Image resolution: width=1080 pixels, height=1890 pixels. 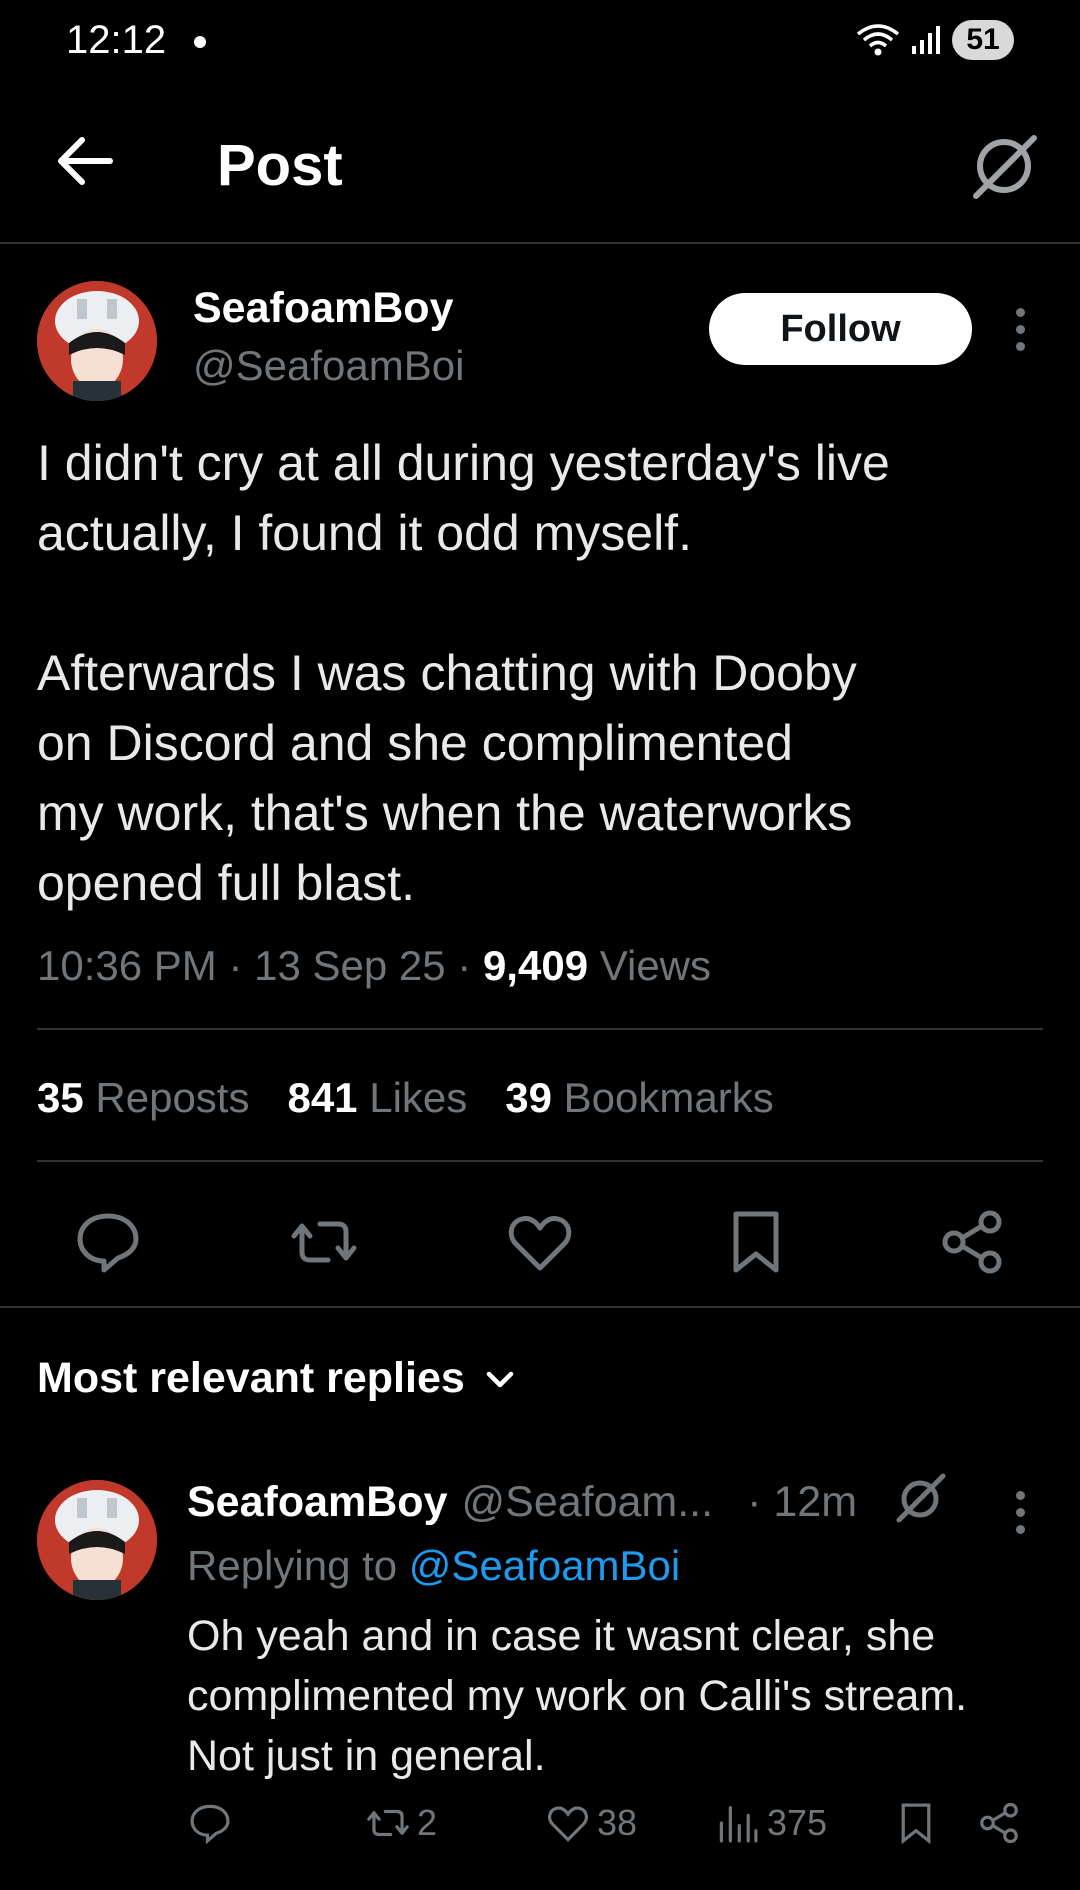 I want to click on chevron-down-icon, so click(x=500, y=1379).